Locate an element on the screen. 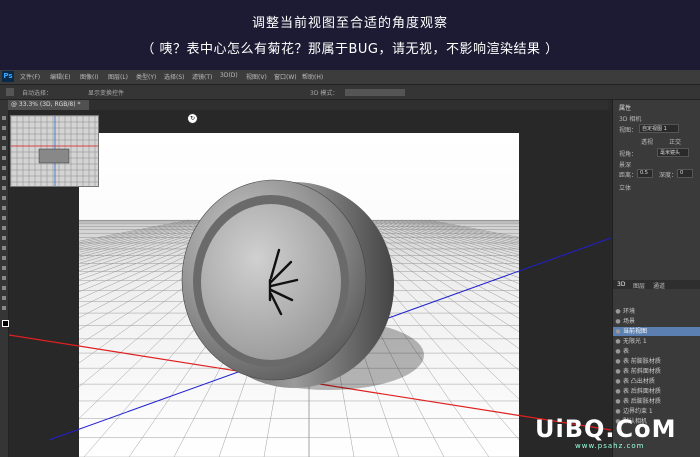 This screenshot has height=457, width=700. tool-eraser-icon is located at coordinates (4, 218).